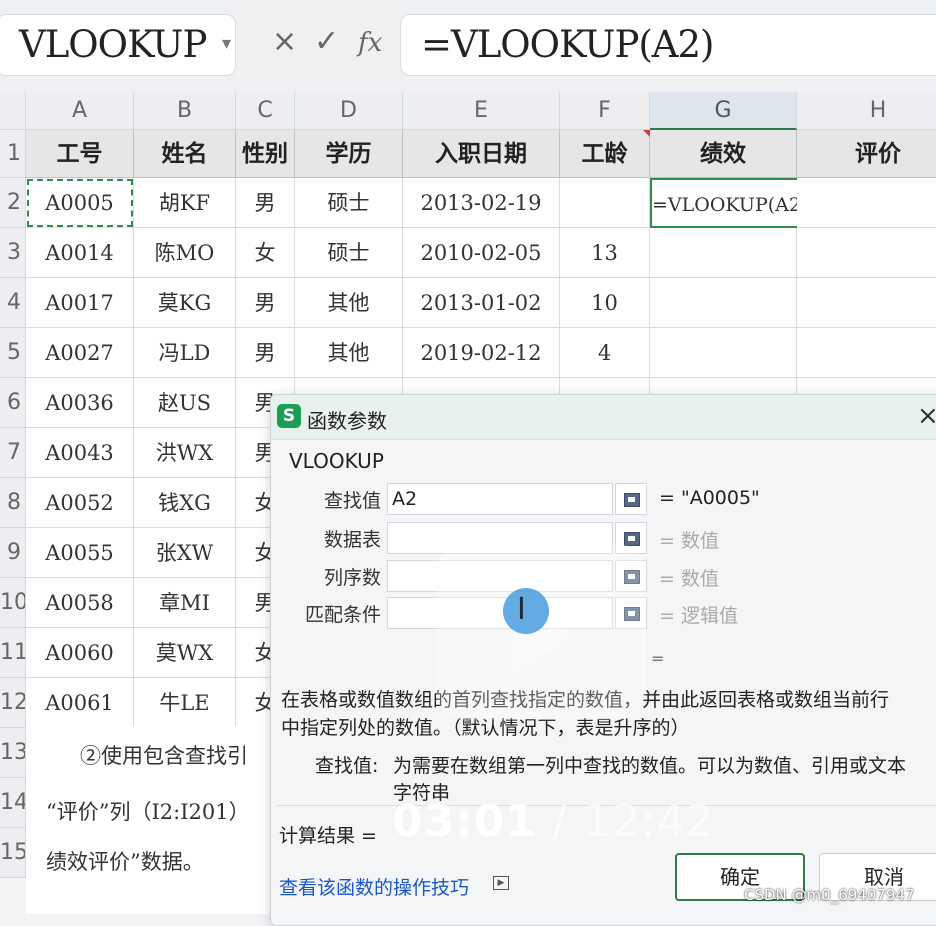 The height and width of the screenshot is (926, 936). I want to click on arg-label-colindex: 列序数, so click(352, 578).